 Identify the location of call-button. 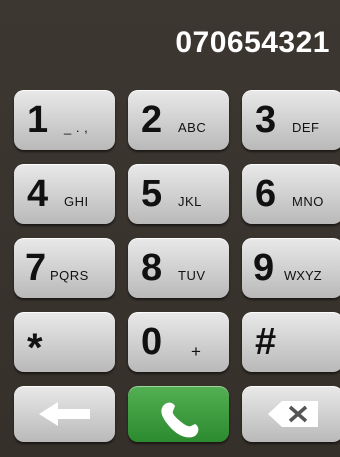
(178, 414).